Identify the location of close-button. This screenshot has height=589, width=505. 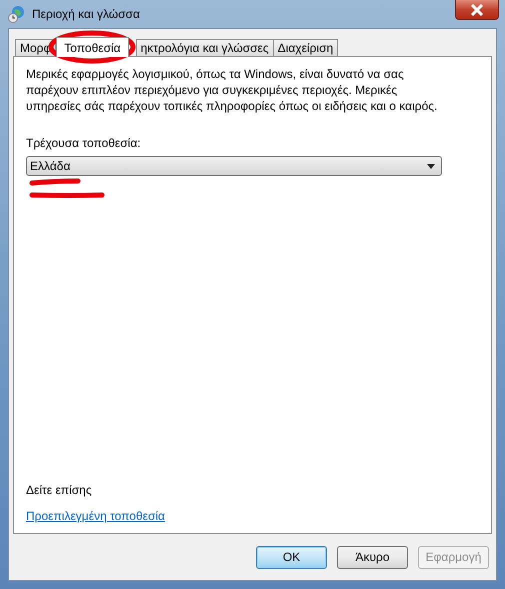
(477, 10).